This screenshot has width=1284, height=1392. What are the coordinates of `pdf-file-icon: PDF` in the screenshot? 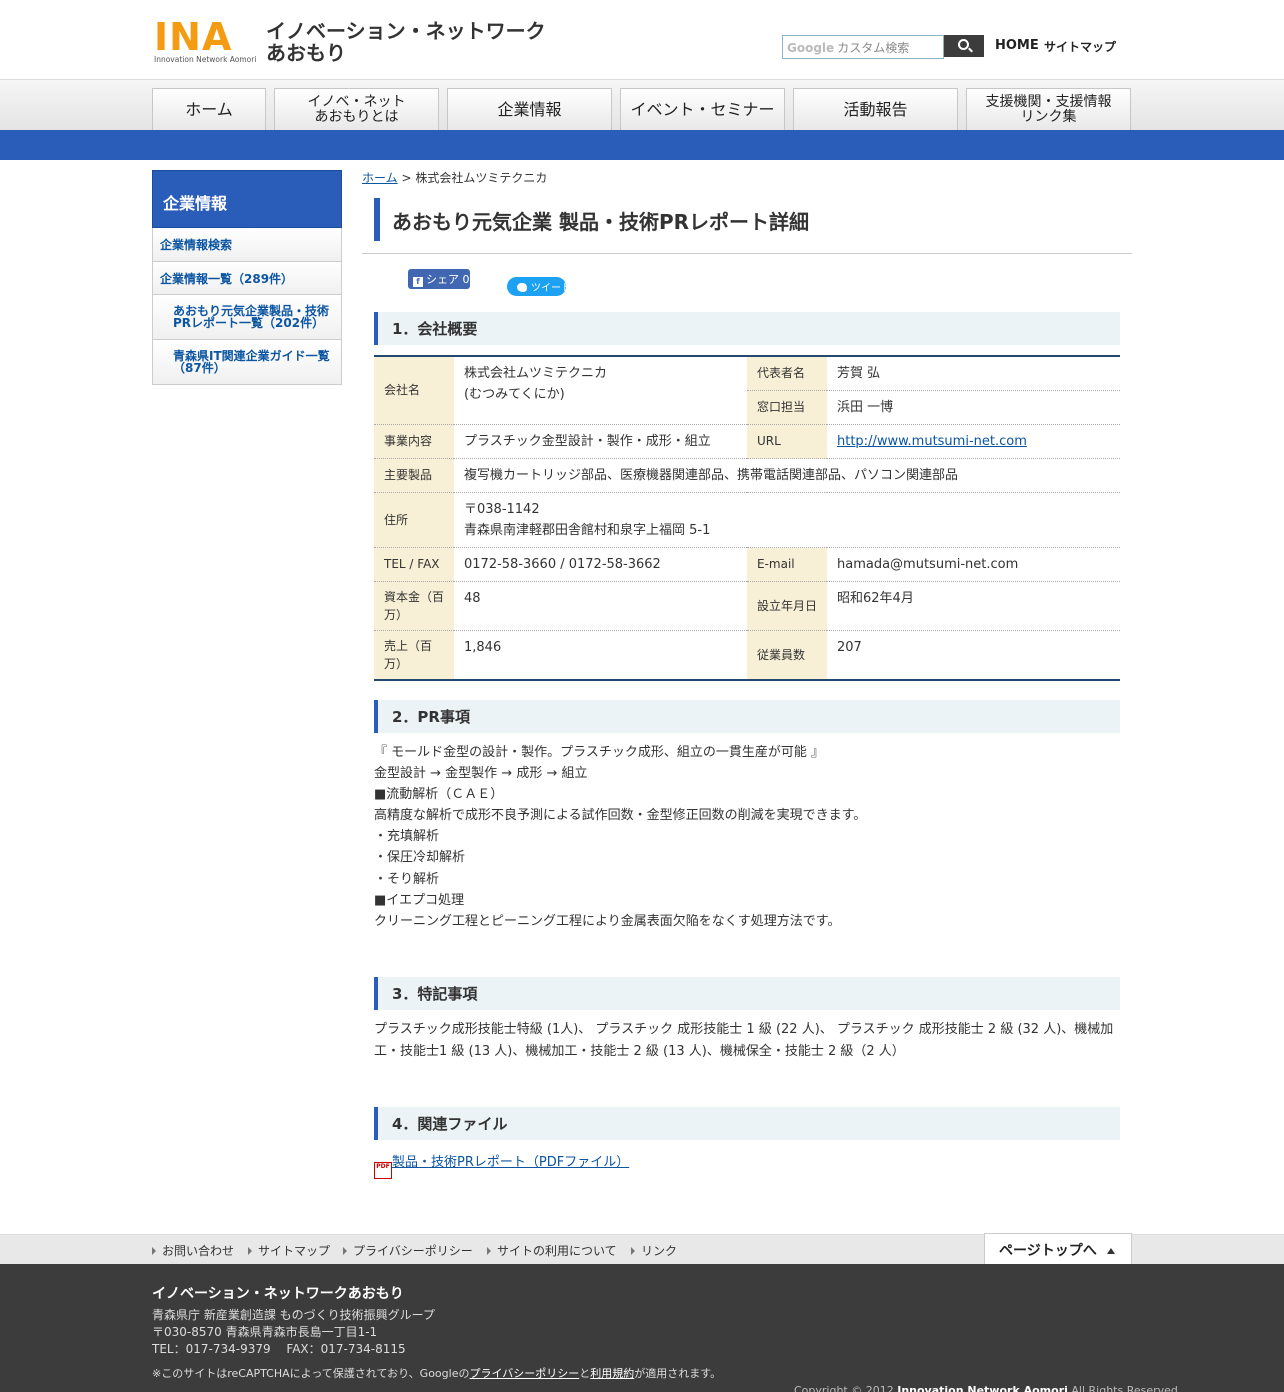 It's located at (383, 1170).